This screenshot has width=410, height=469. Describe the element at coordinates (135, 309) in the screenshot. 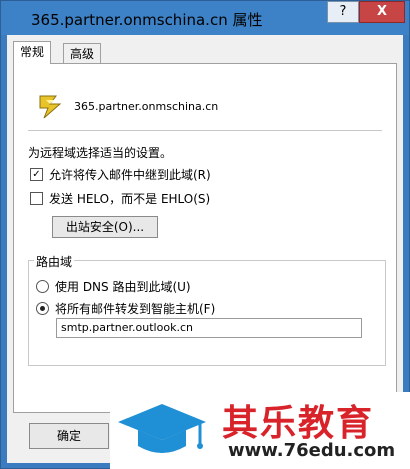

I see `smarthost-radio-label: 将所有邮件转发到智能主机(F)` at that location.